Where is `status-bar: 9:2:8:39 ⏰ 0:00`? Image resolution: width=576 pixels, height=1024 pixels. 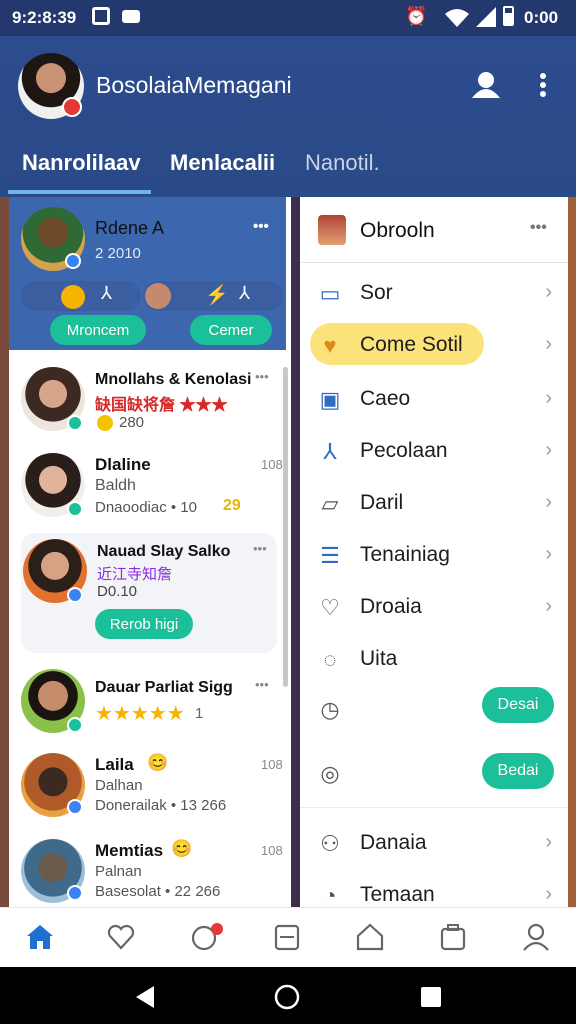
status-bar: 9:2:8:39 ⏰ 0:00 is located at coordinates (288, 18).